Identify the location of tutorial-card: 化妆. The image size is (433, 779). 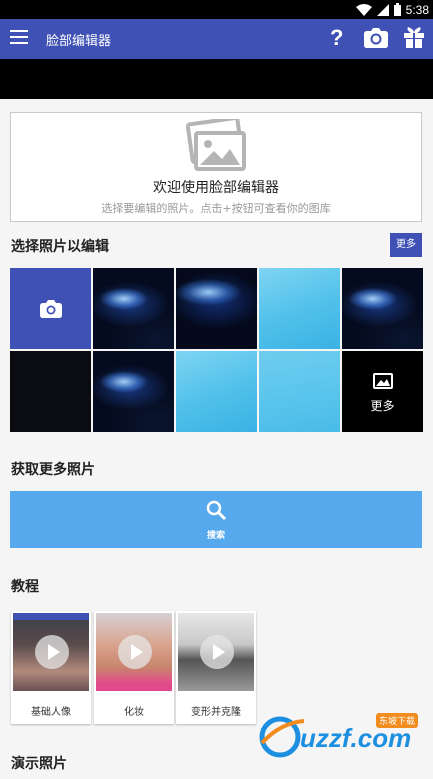
(134, 667).